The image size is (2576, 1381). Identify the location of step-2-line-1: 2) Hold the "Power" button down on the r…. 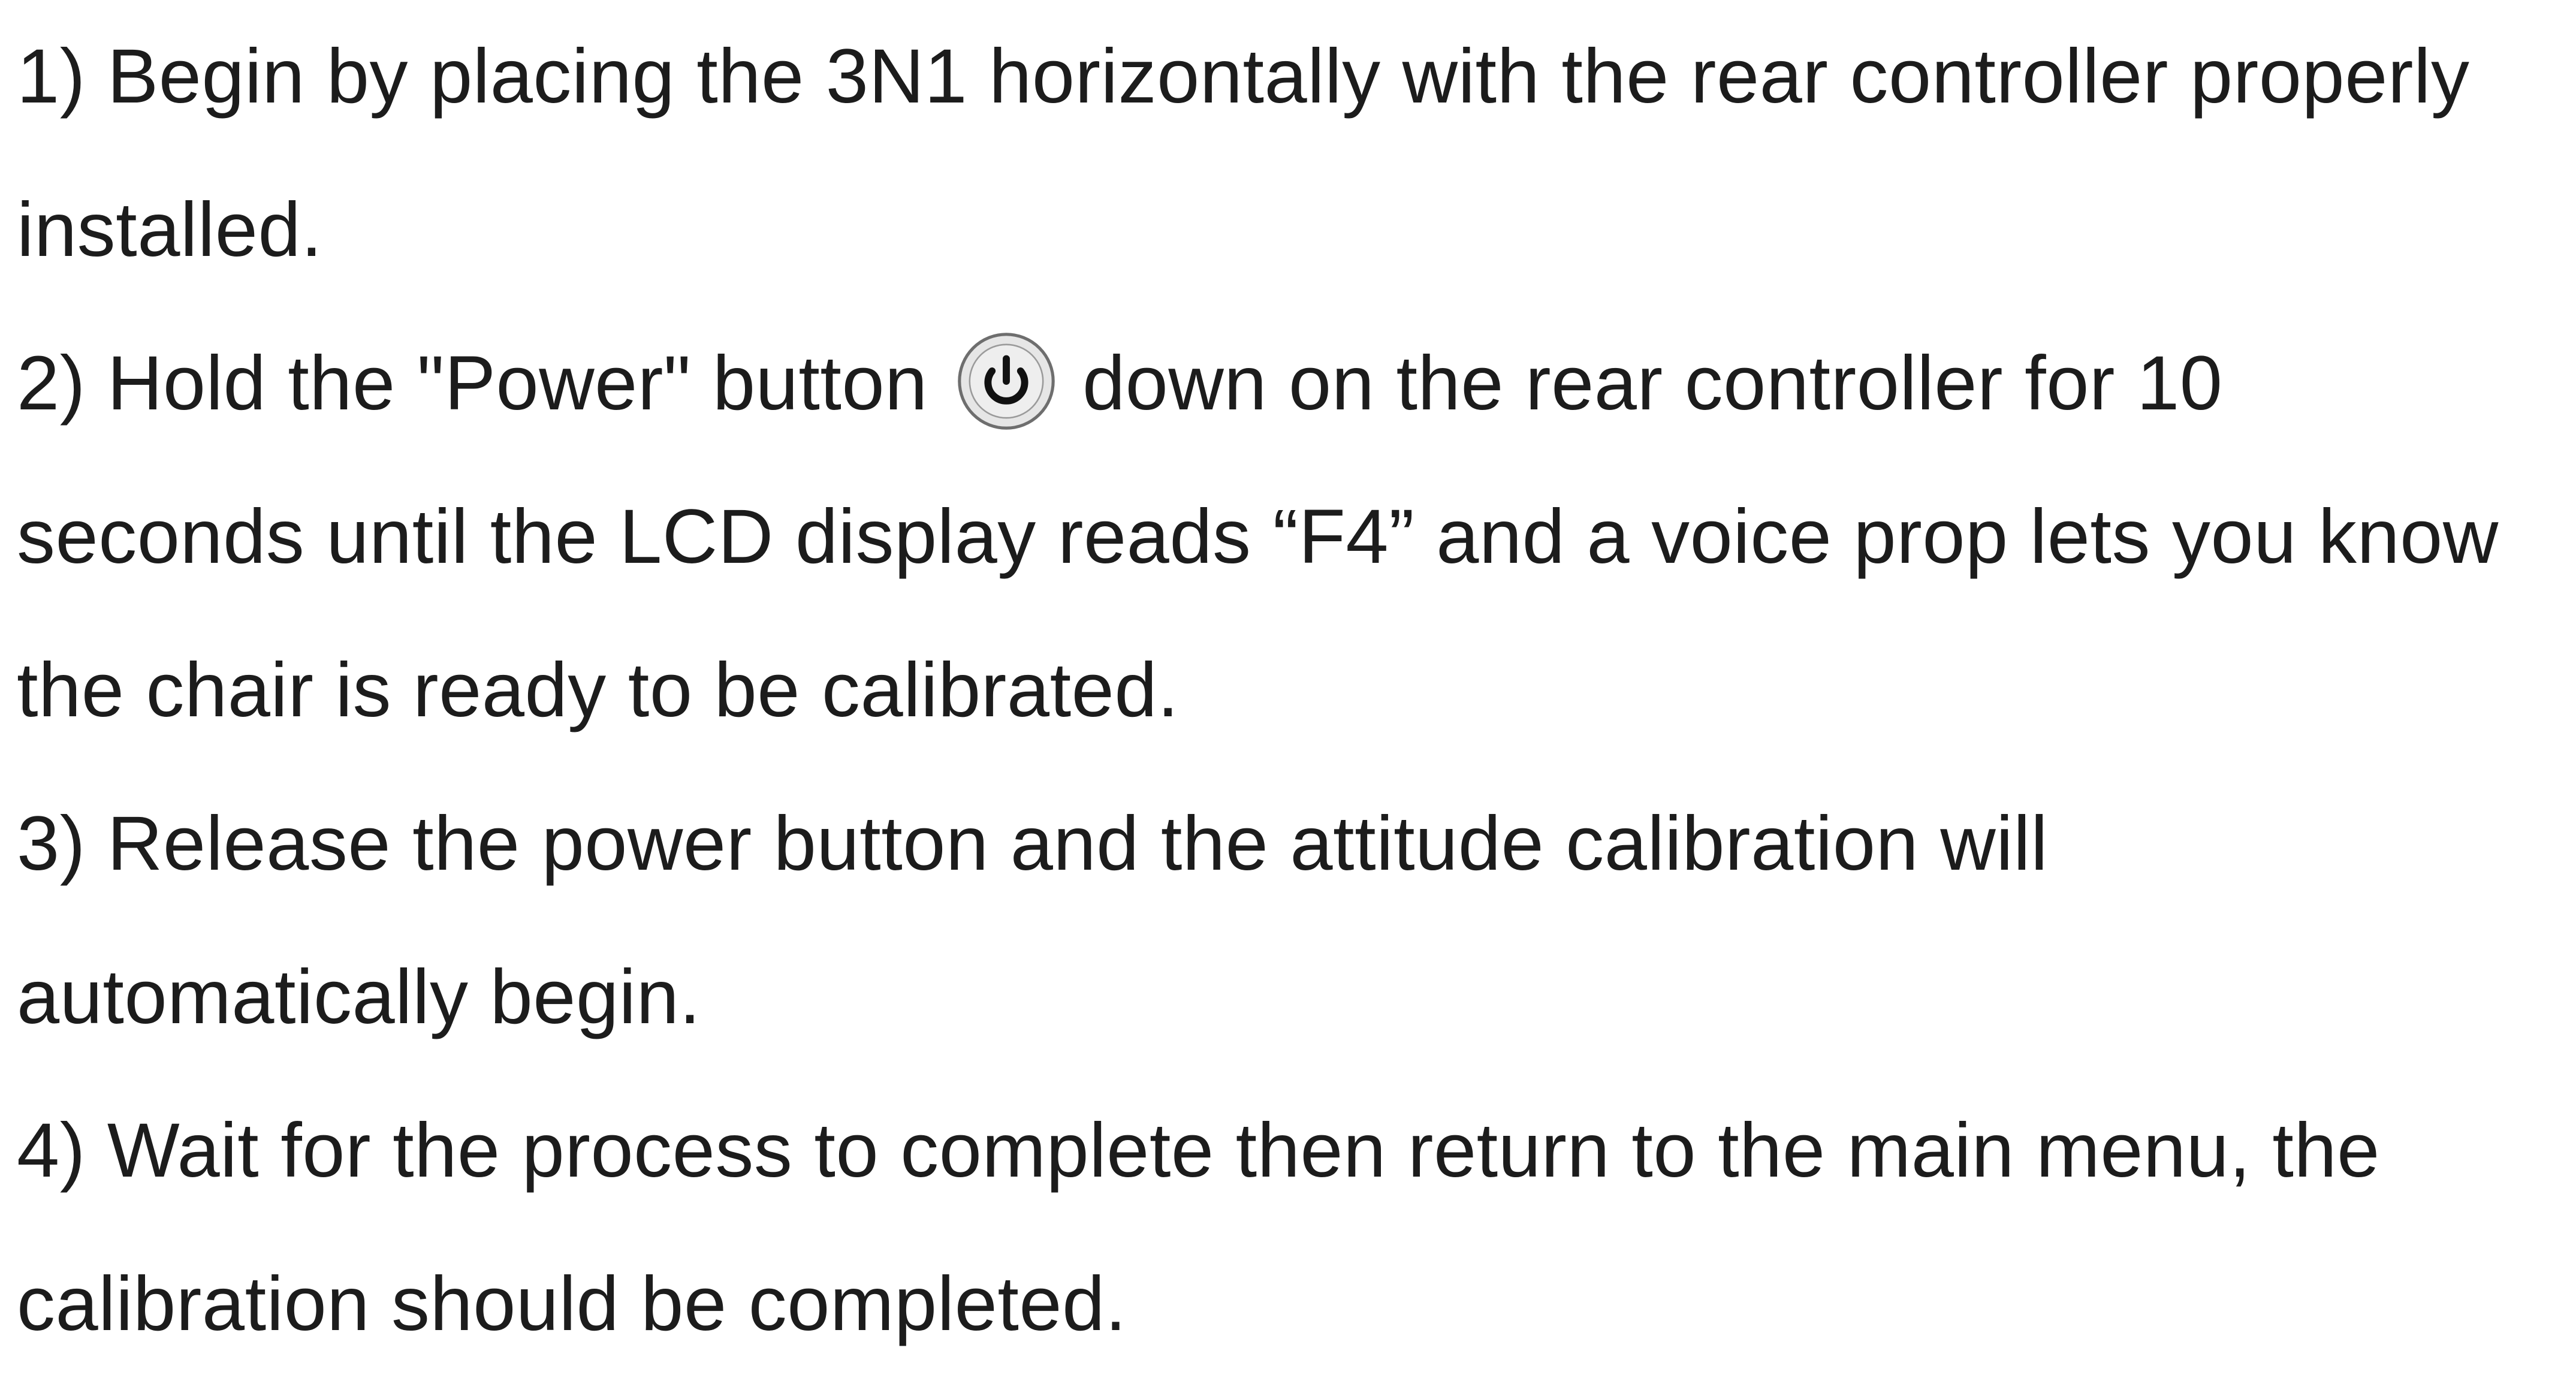
(1291, 384).